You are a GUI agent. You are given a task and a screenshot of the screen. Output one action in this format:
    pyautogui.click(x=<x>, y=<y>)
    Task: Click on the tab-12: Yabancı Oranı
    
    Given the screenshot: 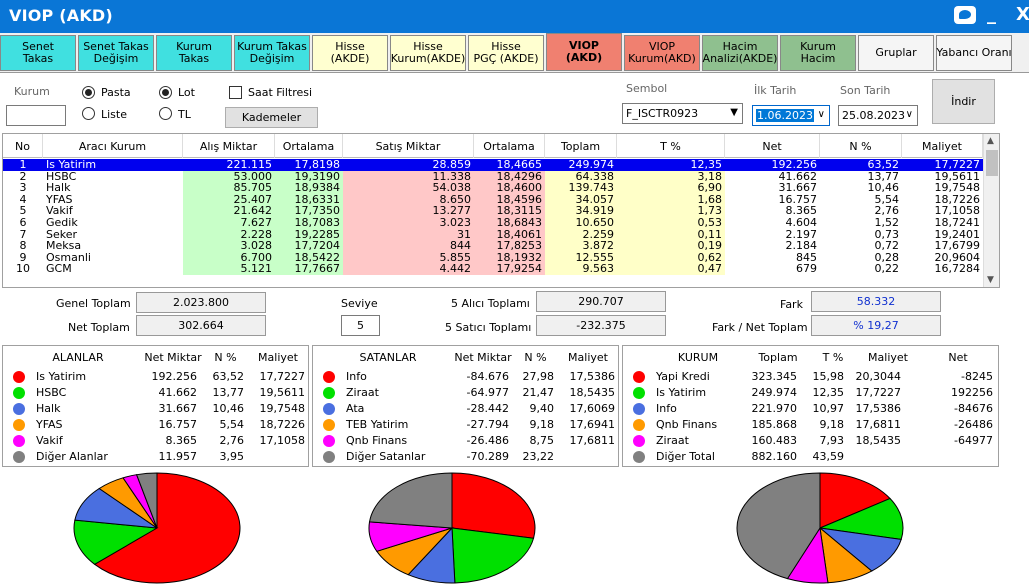 What is the action you would take?
    pyautogui.click(x=974, y=53)
    